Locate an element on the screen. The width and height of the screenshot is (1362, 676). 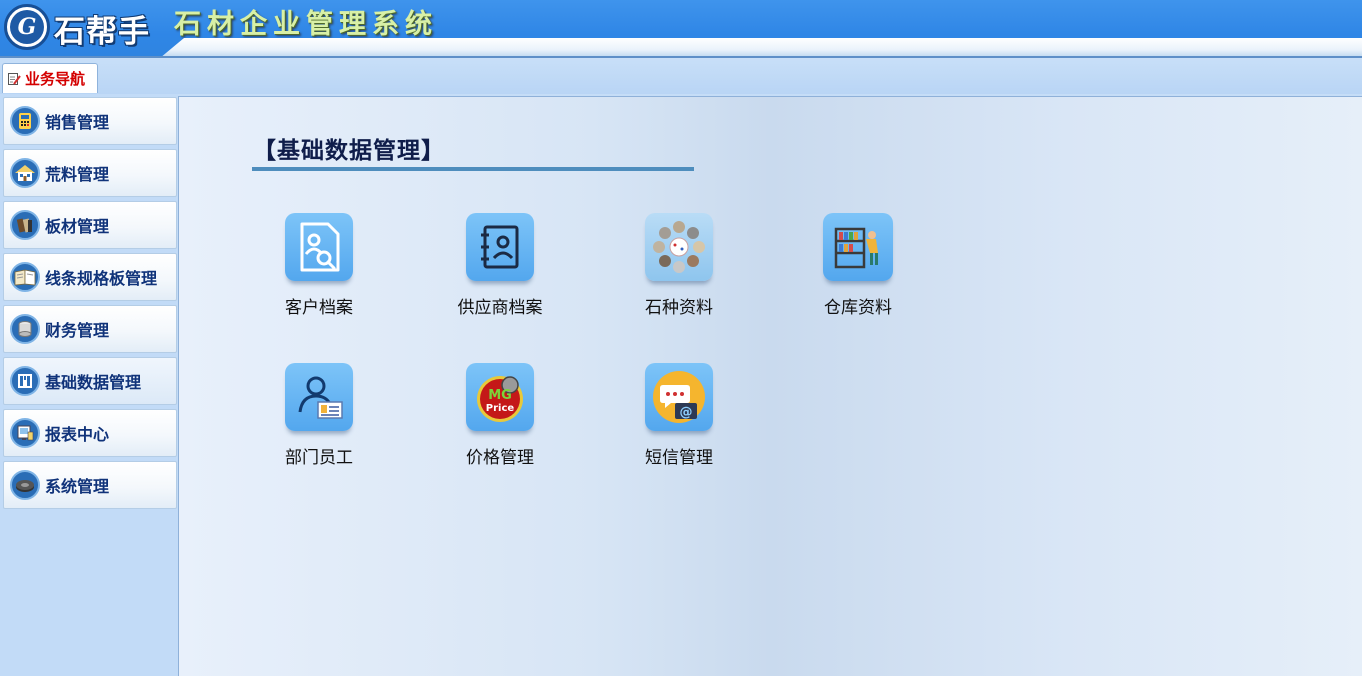
system-title: 石材企业管理系统 is located at coordinates (306, 24).